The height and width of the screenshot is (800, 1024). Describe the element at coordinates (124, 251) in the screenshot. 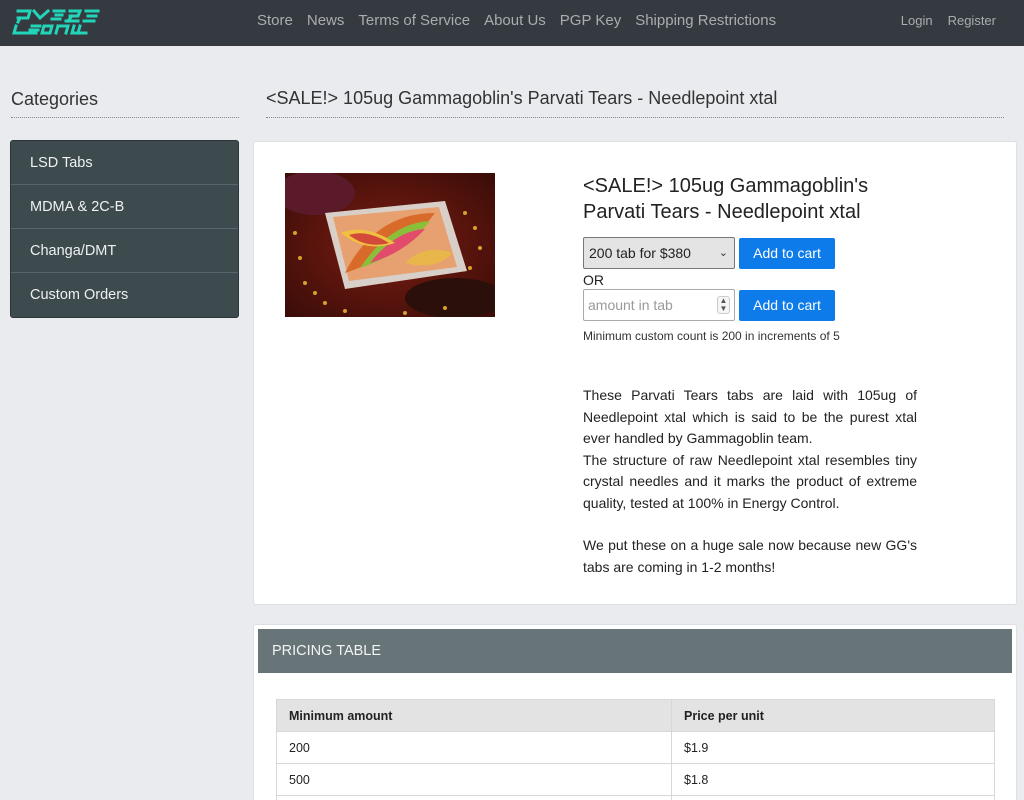

I see `sidebar-item-changa-dmt: Changa/DMT` at that location.